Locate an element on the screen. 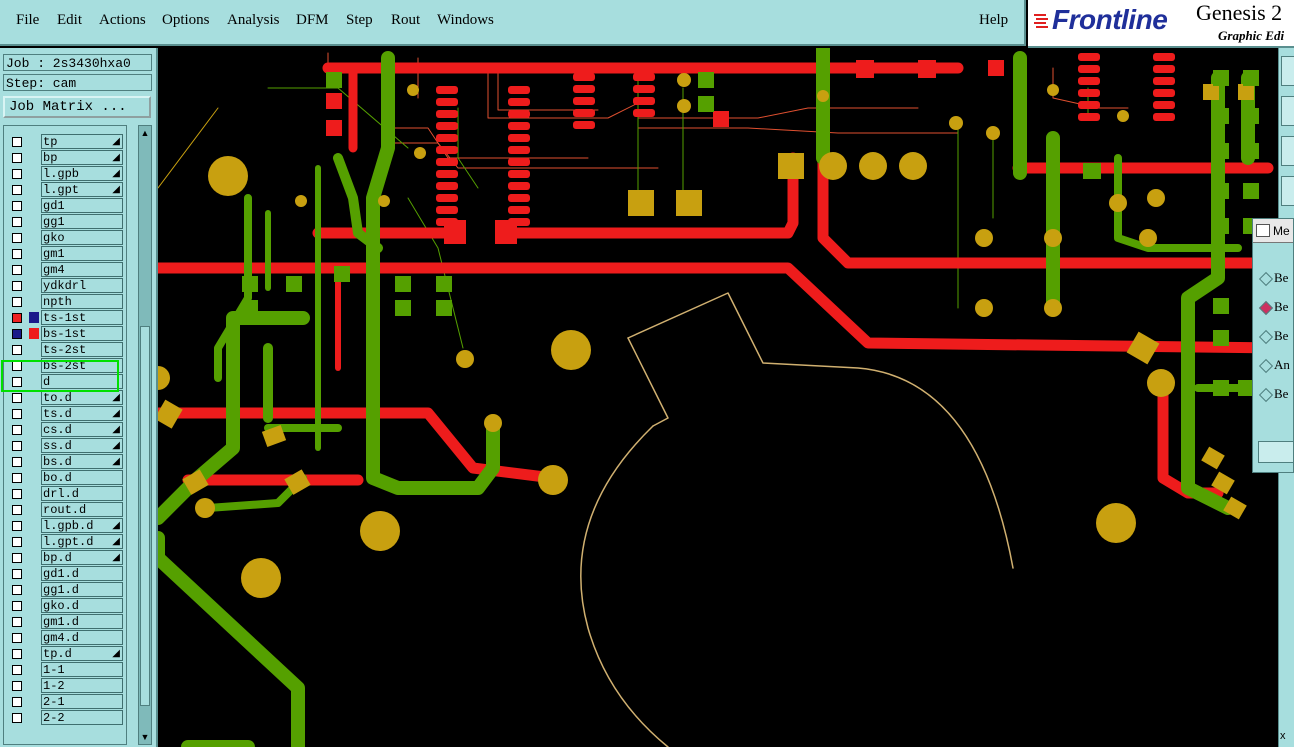 This screenshot has height=747, width=1294. layer-row-gg1: gg1 is located at coordinates (65, 222).